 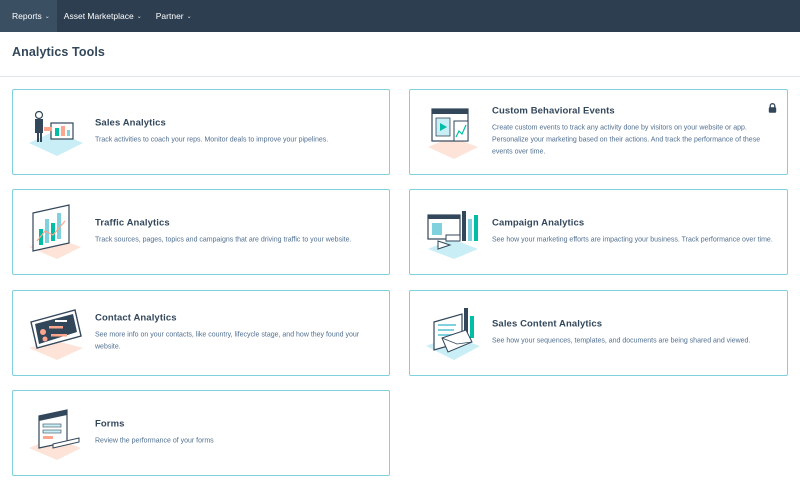 I want to click on card-description: Review the performance of your forms, so click(x=154, y=441).